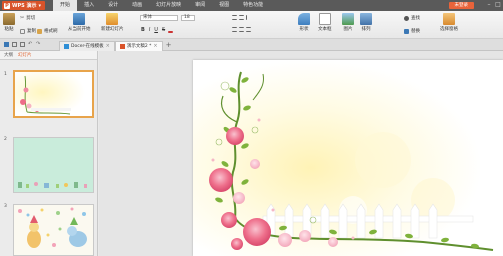 The height and width of the screenshot is (256, 503). What do you see at coordinates (234, 17) in the screenshot?
I see `bullet-list-icon` at bounding box center [234, 17].